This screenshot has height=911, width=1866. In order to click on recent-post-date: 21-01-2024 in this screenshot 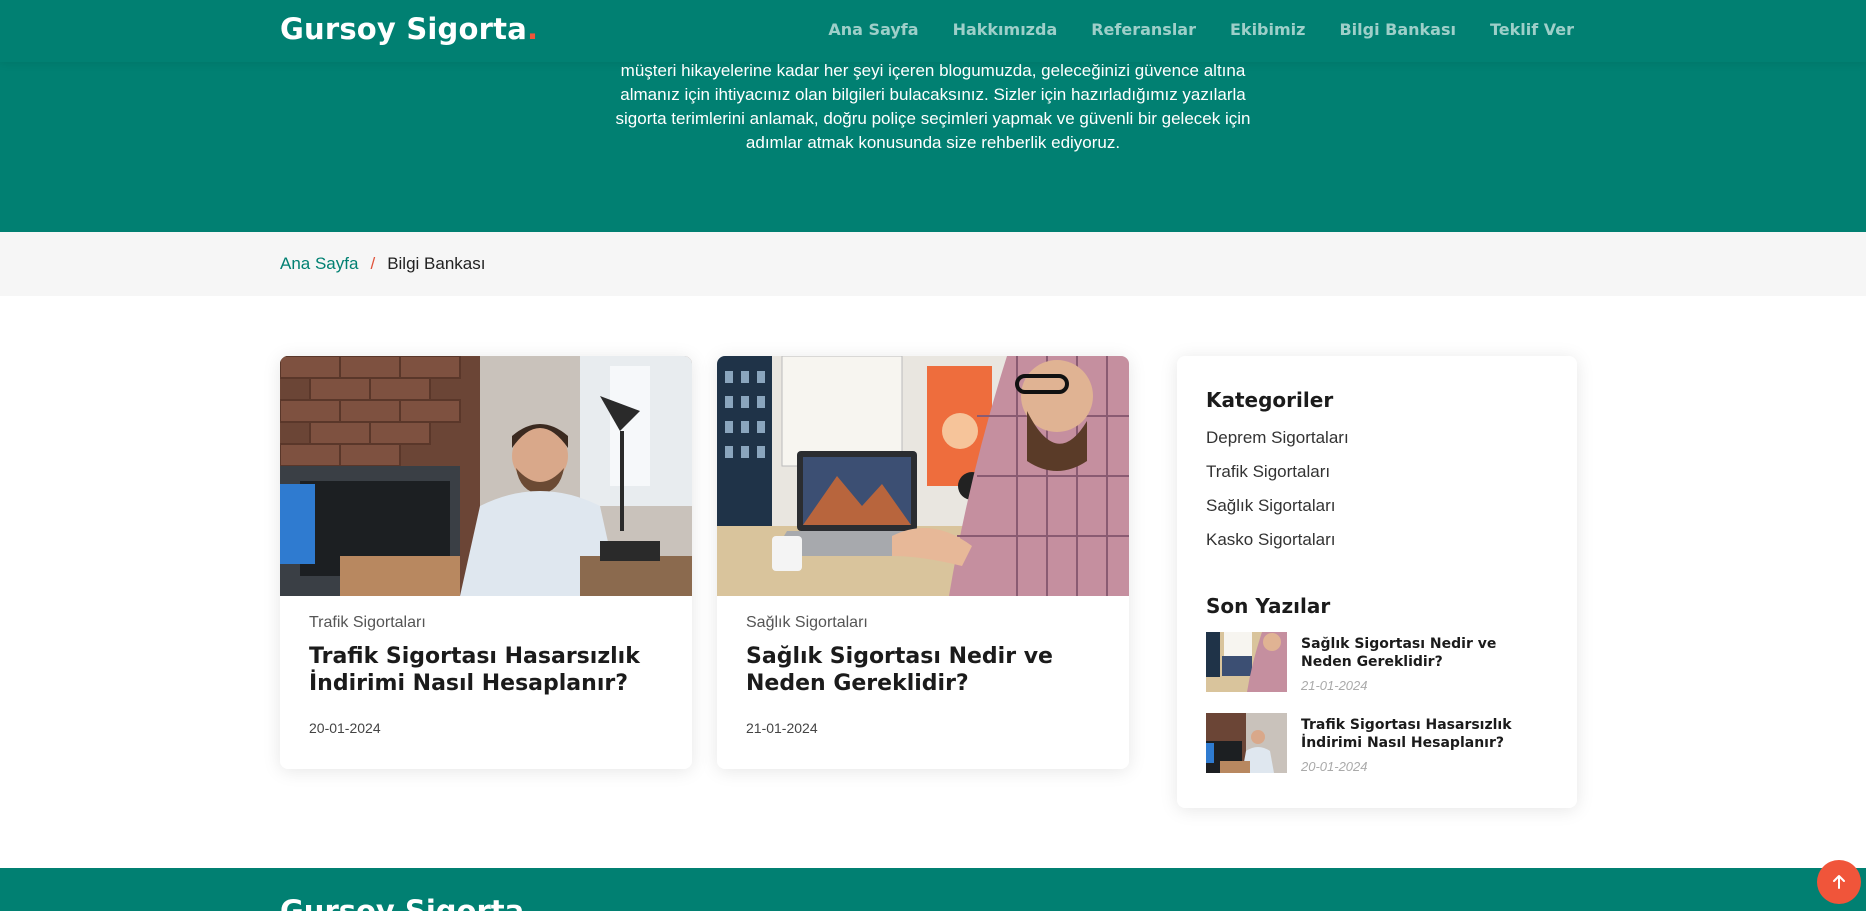, I will do `click(1334, 685)`.